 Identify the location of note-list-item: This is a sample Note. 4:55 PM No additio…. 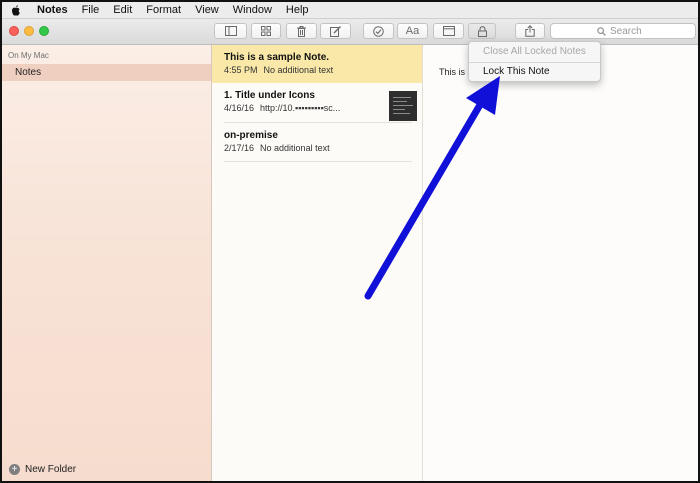
(317, 64).